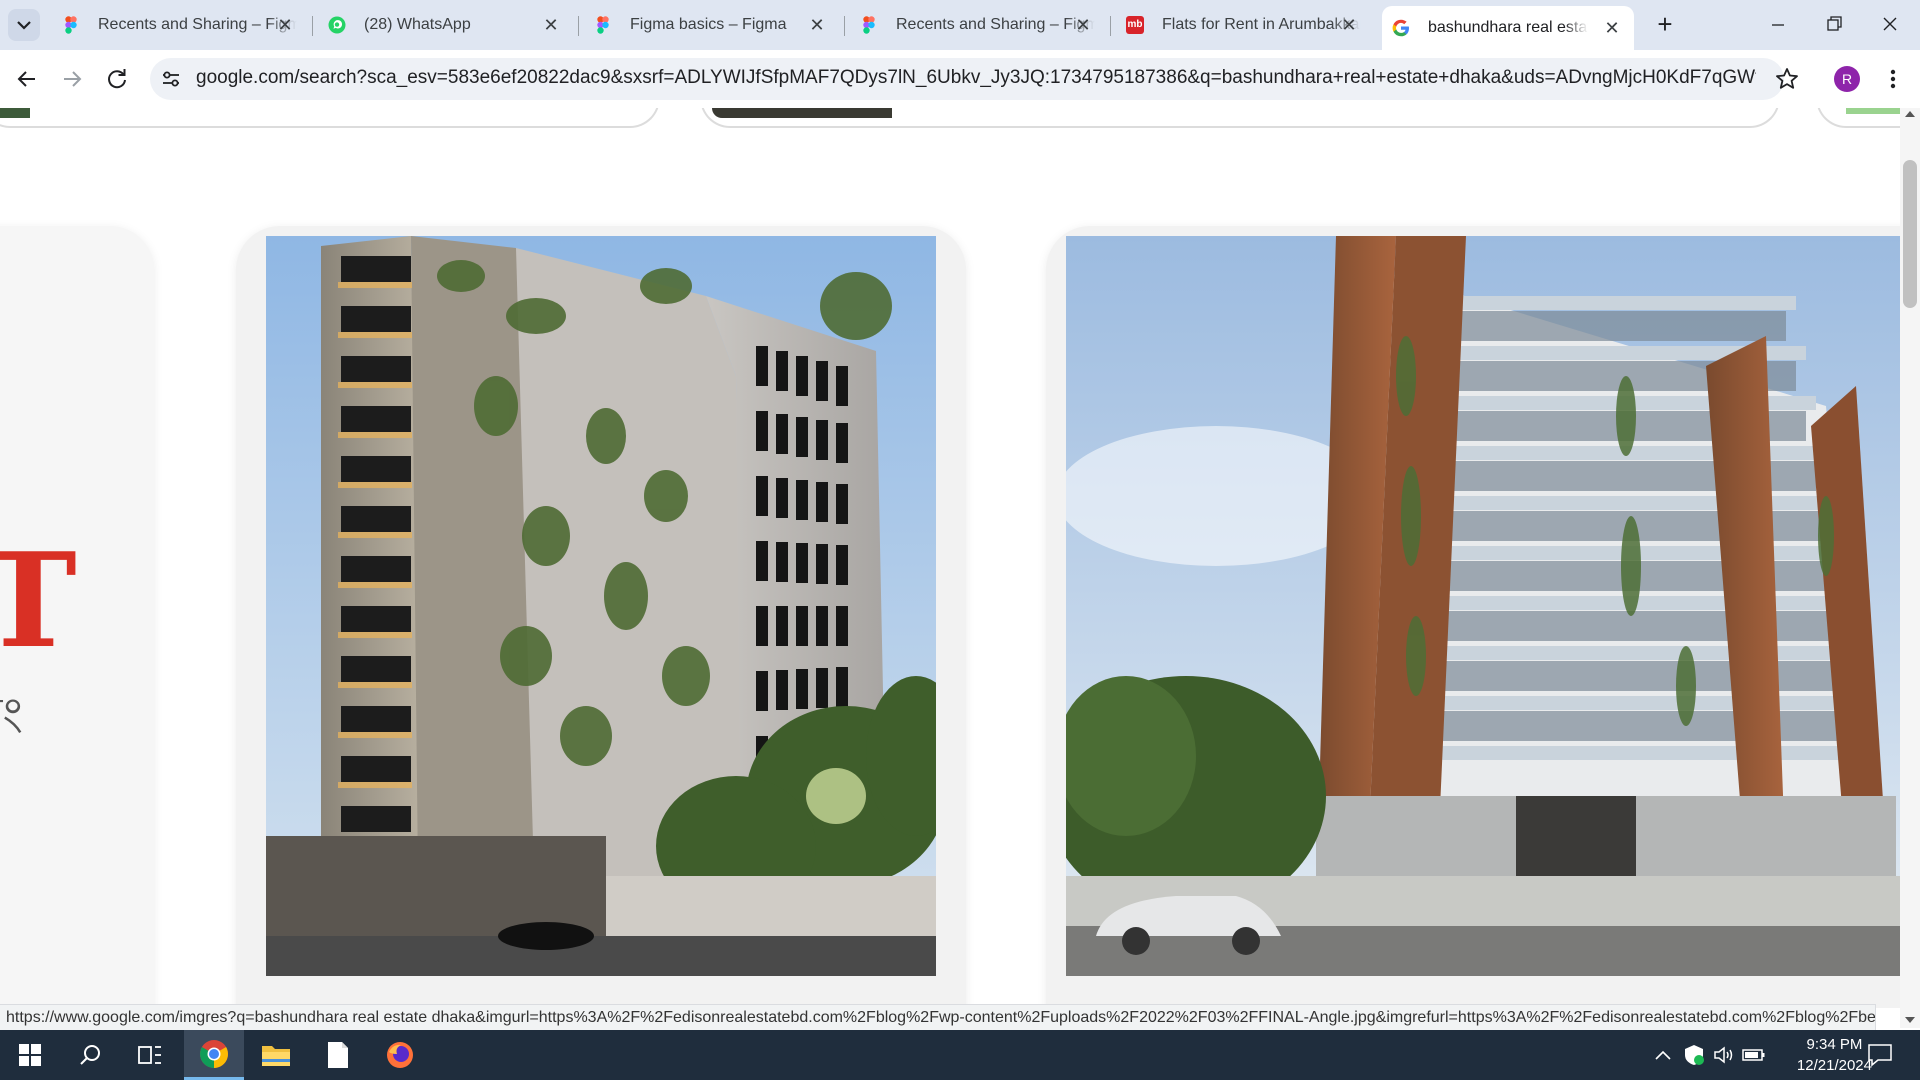  Describe the element at coordinates (38, 600) in the screenshot. I see `partial-text-large: T` at that location.